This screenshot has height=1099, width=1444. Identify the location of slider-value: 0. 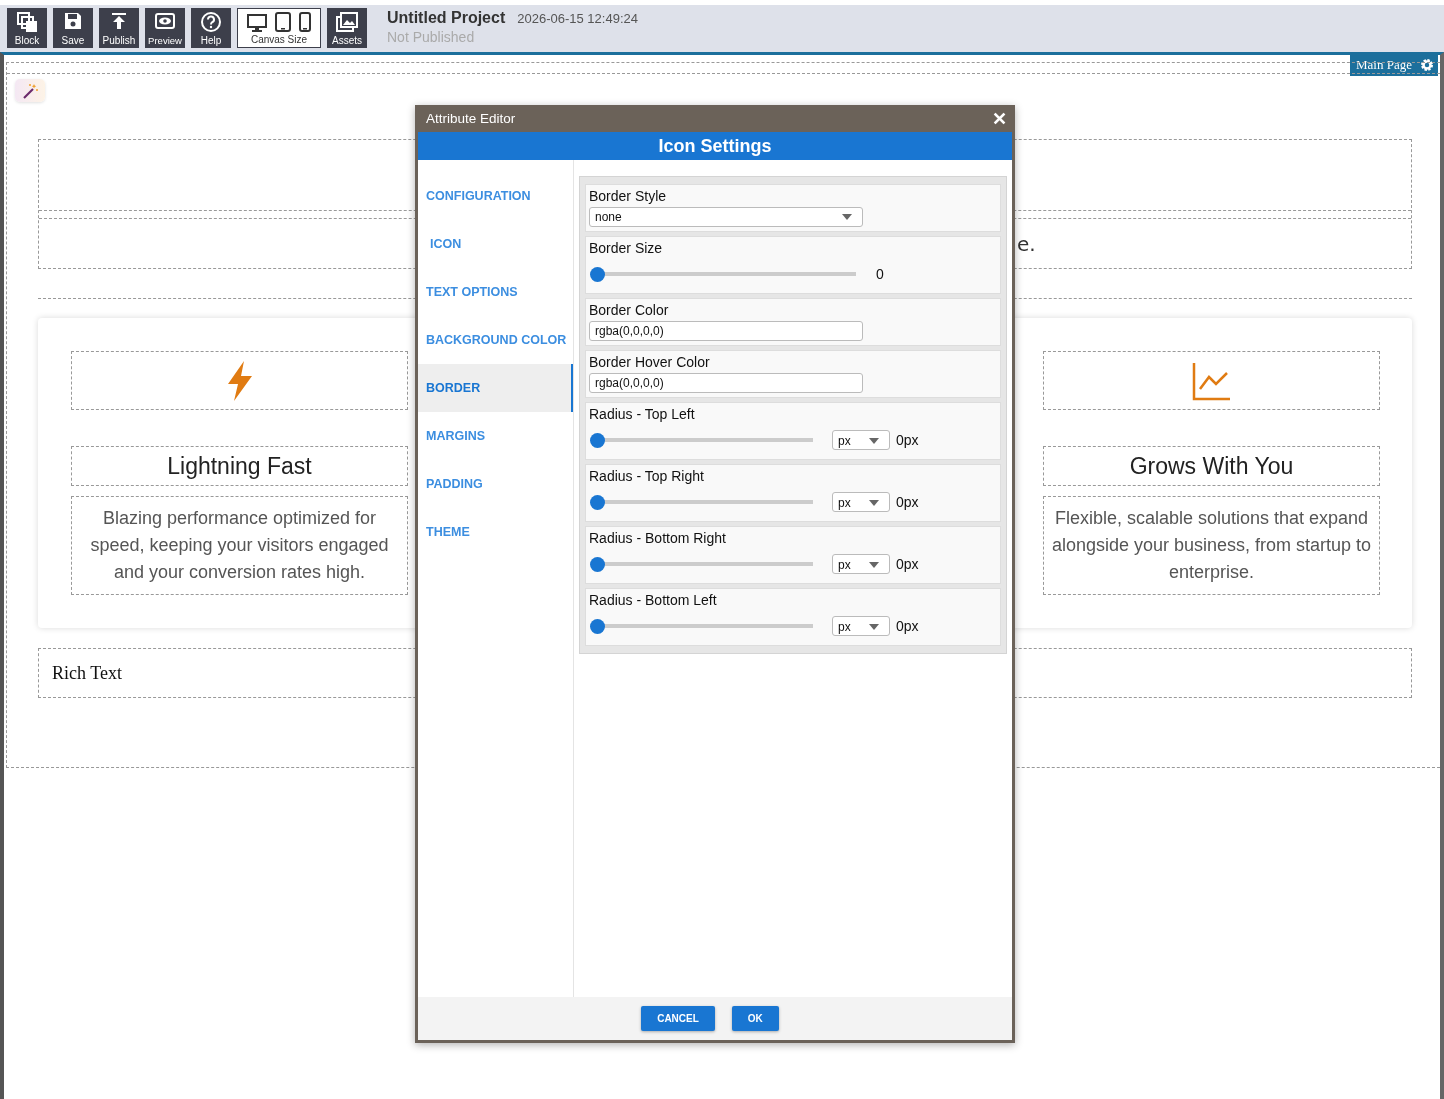
(880, 274).